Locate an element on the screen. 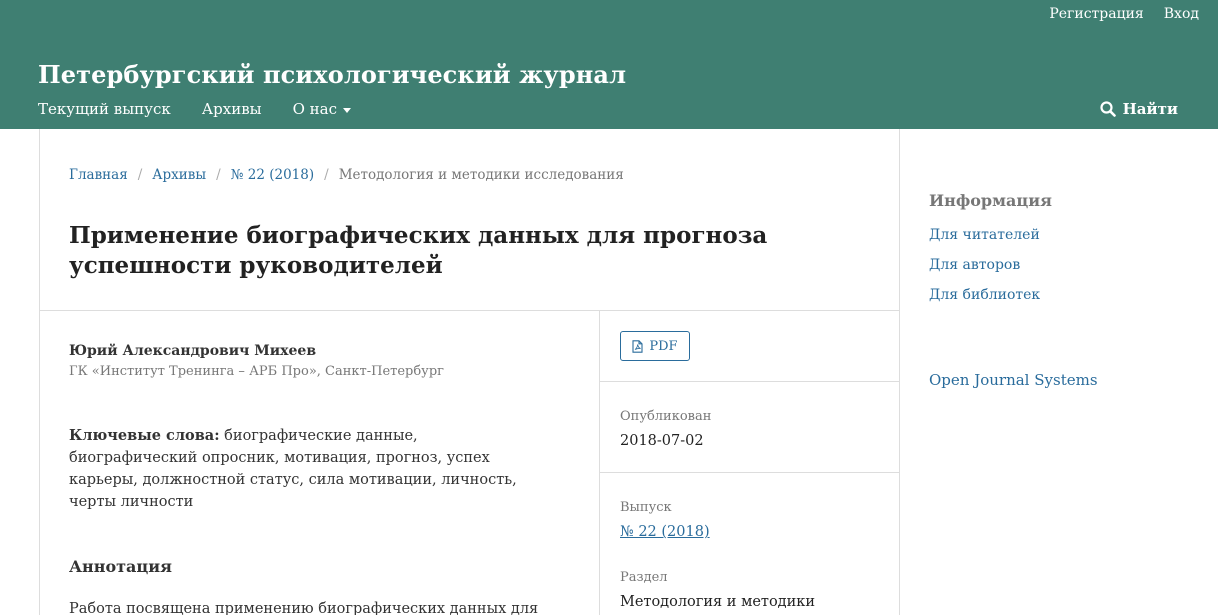 The image size is (1218, 615). nav-current-issue: Текущий выпуск is located at coordinates (104, 109).